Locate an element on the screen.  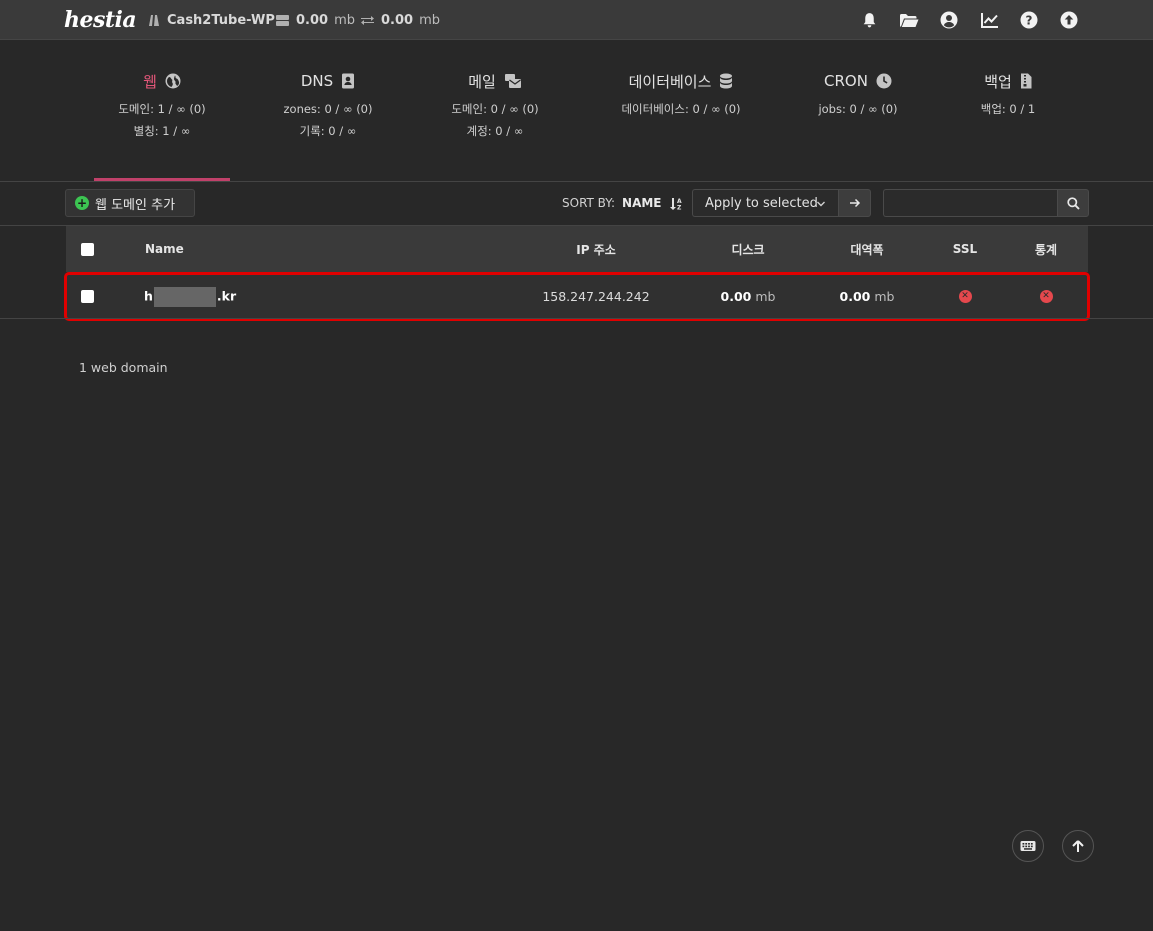
tab-web-title: 웹 is located at coordinates (150, 81).